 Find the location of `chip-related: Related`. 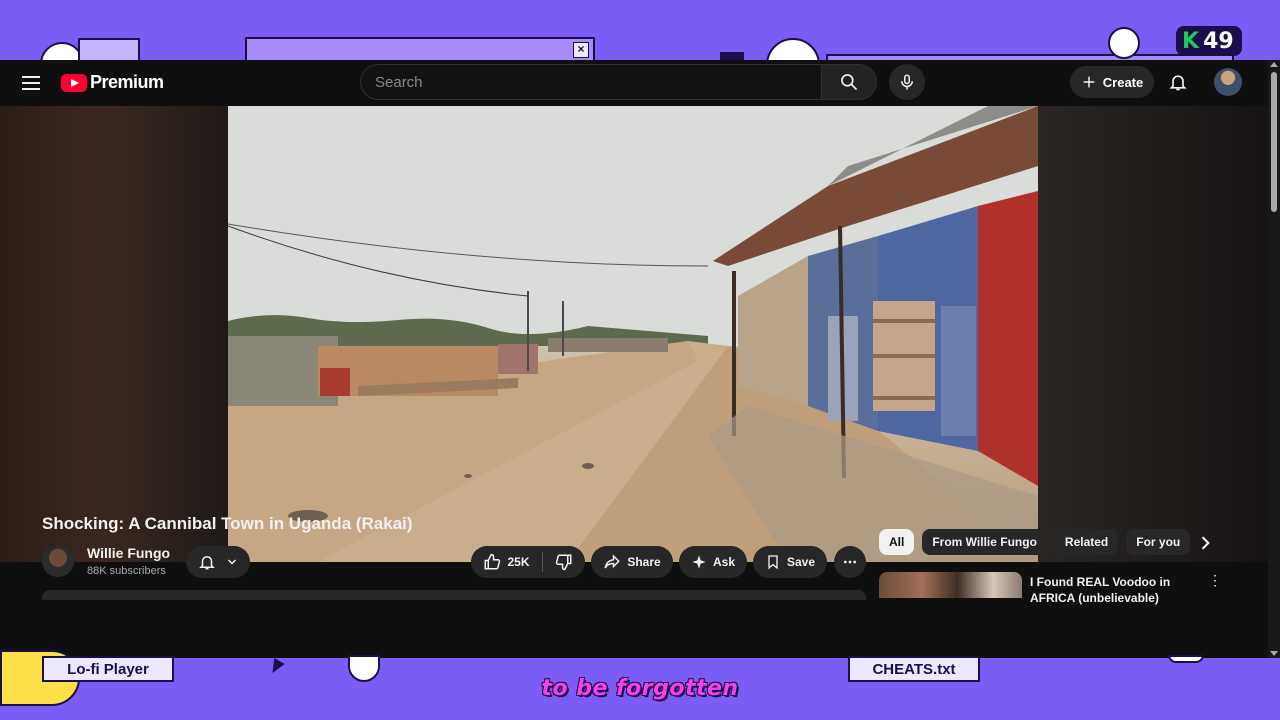

chip-related: Related is located at coordinates (1086, 542).